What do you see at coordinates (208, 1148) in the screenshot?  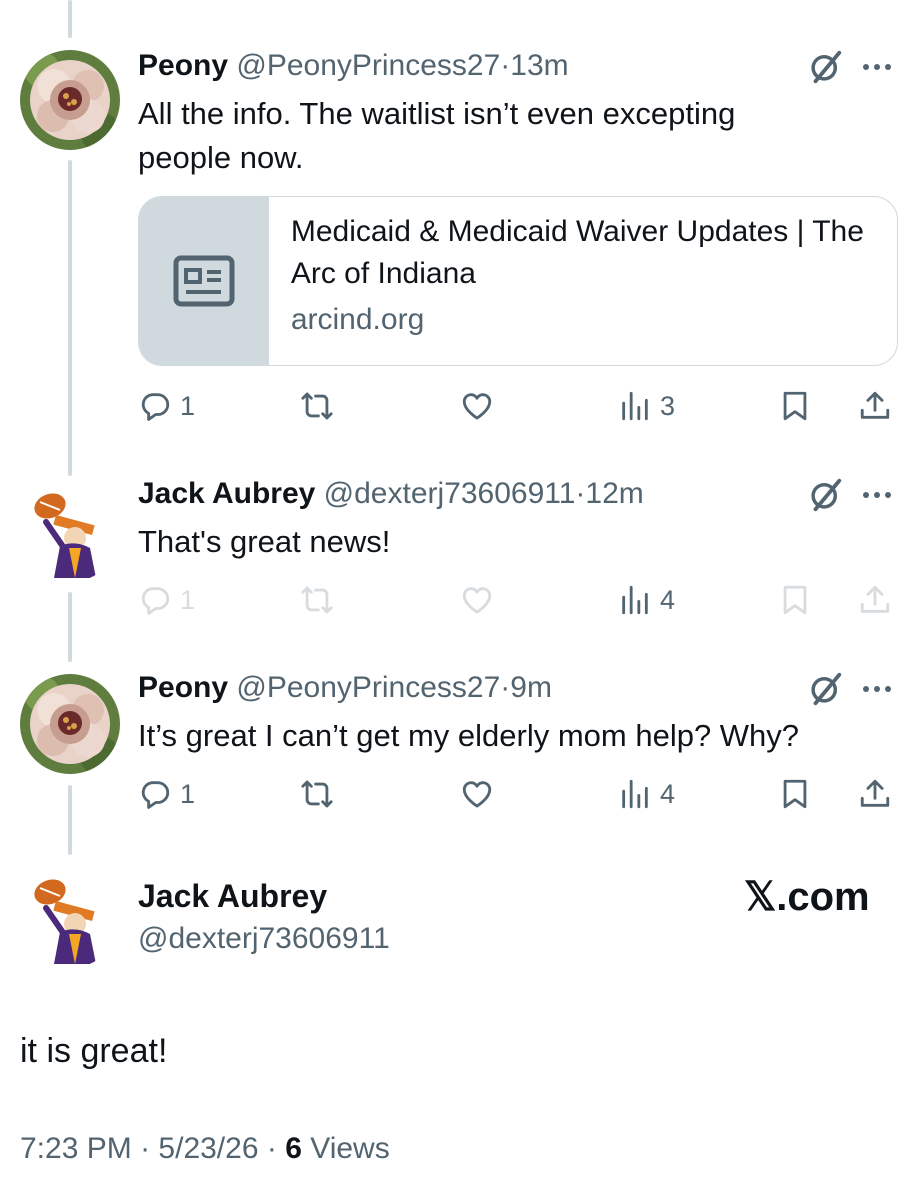 I see `post-date: 5/23/26` at bounding box center [208, 1148].